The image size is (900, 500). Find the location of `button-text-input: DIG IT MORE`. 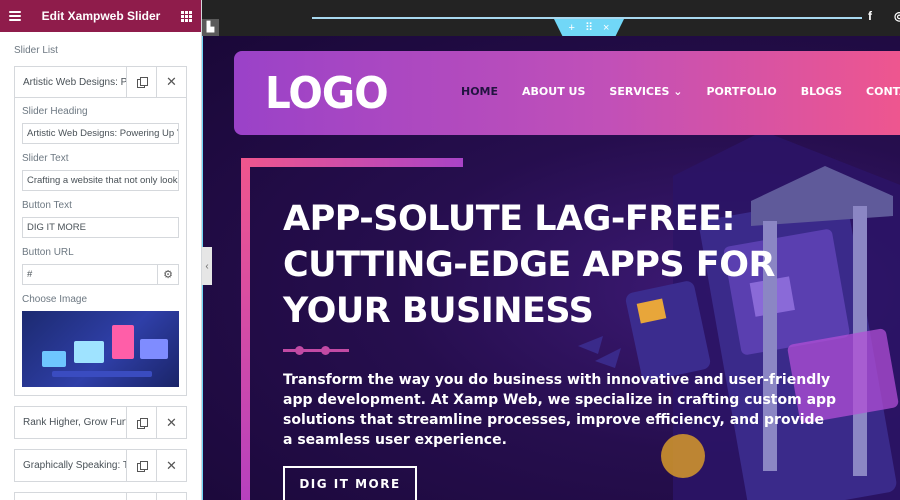

button-text-input: DIG IT MORE is located at coordinates (100, 227).